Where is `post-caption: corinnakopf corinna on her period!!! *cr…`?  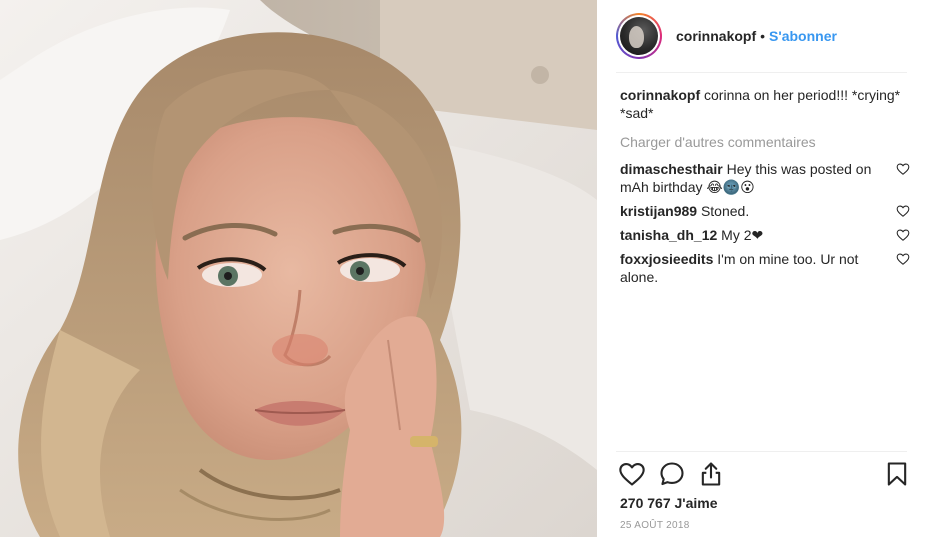
post-caption: corinnakopf corinna on her period!!! *cr… is located at coordinates (765, 104).